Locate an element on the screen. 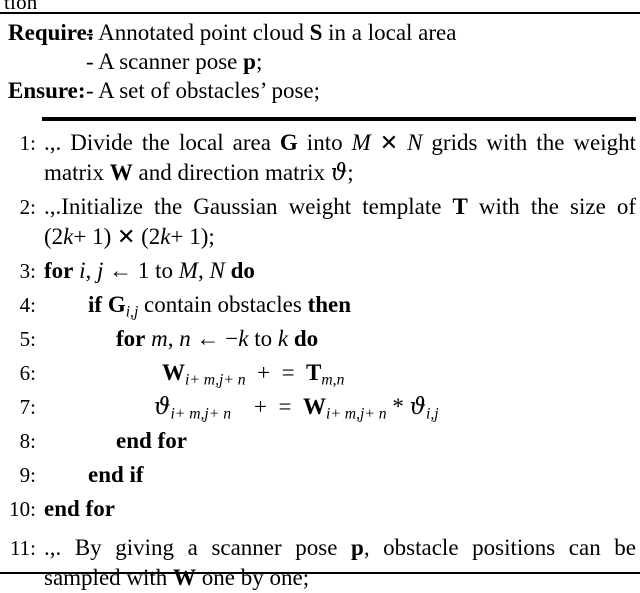 The width and height of the screenshot is (640, 593). step-row-7: 7: ϑi+ m,j+ n + = Wi+ m,j+ n * ϑi,j is located at coordinates (320, 407).